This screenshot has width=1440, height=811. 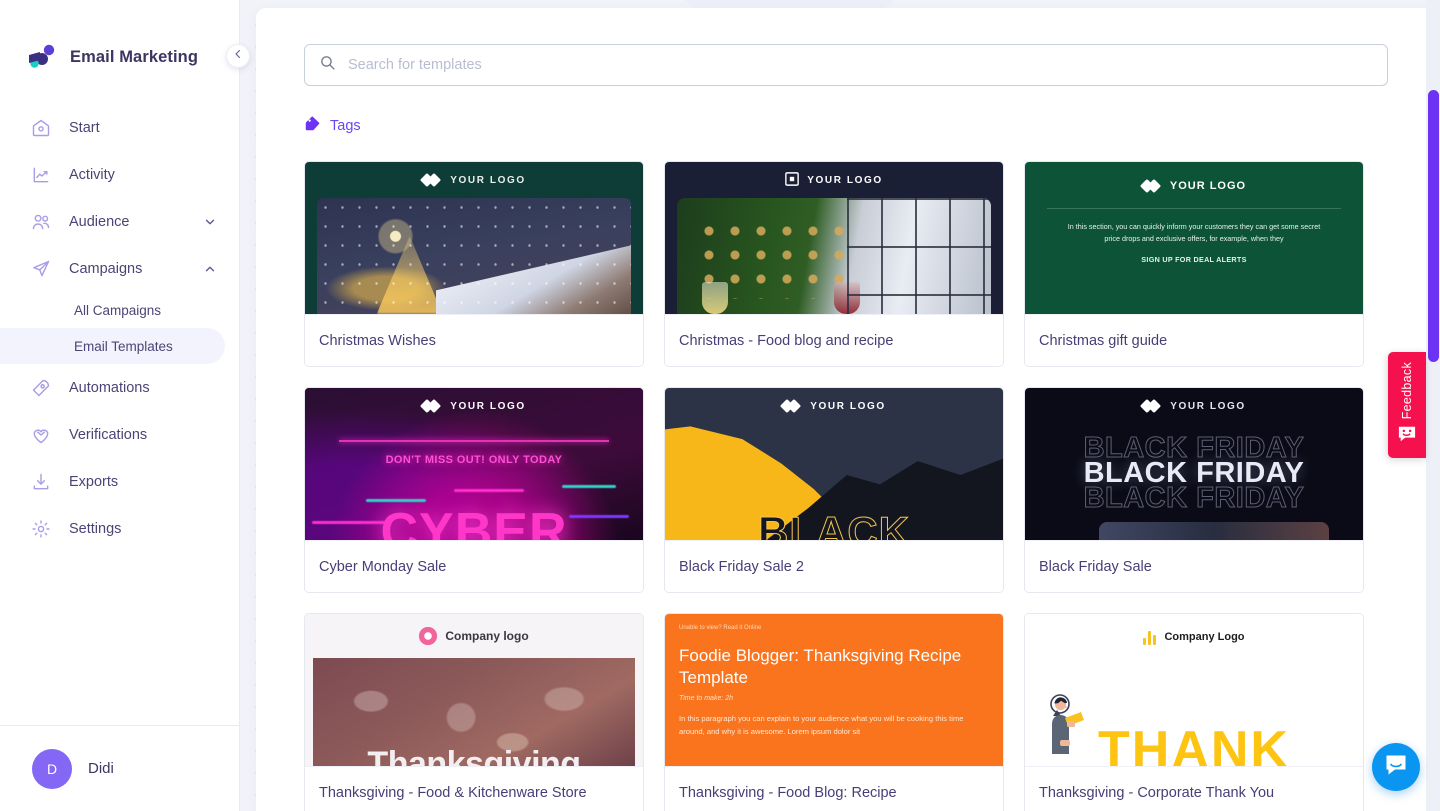 I want to click on app-logo-icon, so click(x=42, y=57).